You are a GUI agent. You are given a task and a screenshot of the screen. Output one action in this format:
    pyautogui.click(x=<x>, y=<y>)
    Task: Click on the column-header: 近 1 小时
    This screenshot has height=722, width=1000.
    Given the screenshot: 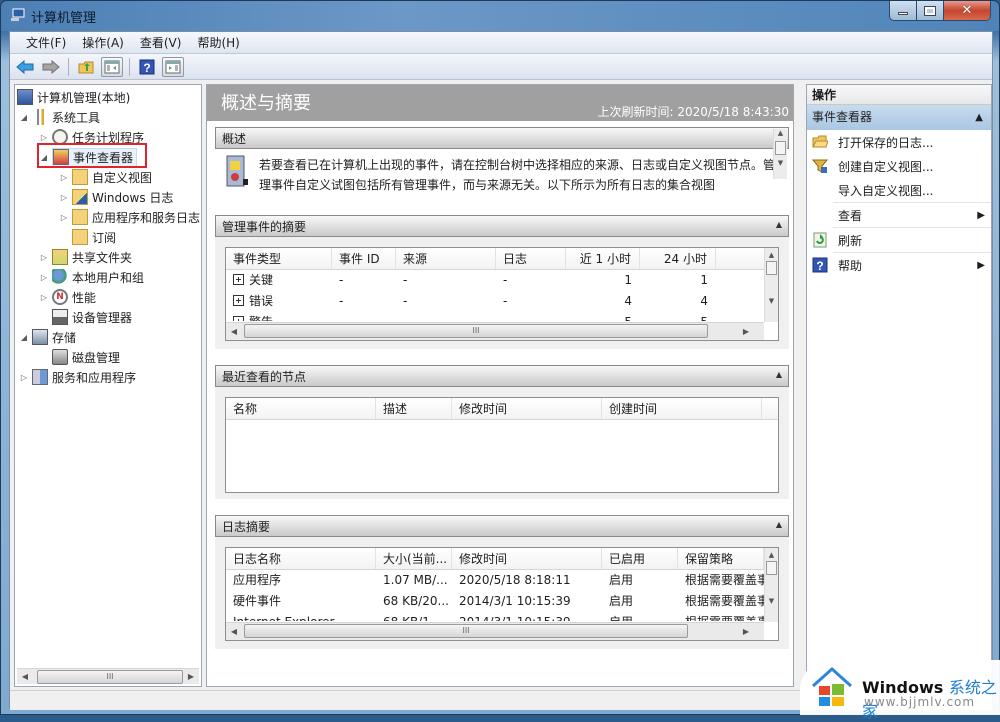 What is the action you would take?
    pyautogui.click(x=603, y=258)
    